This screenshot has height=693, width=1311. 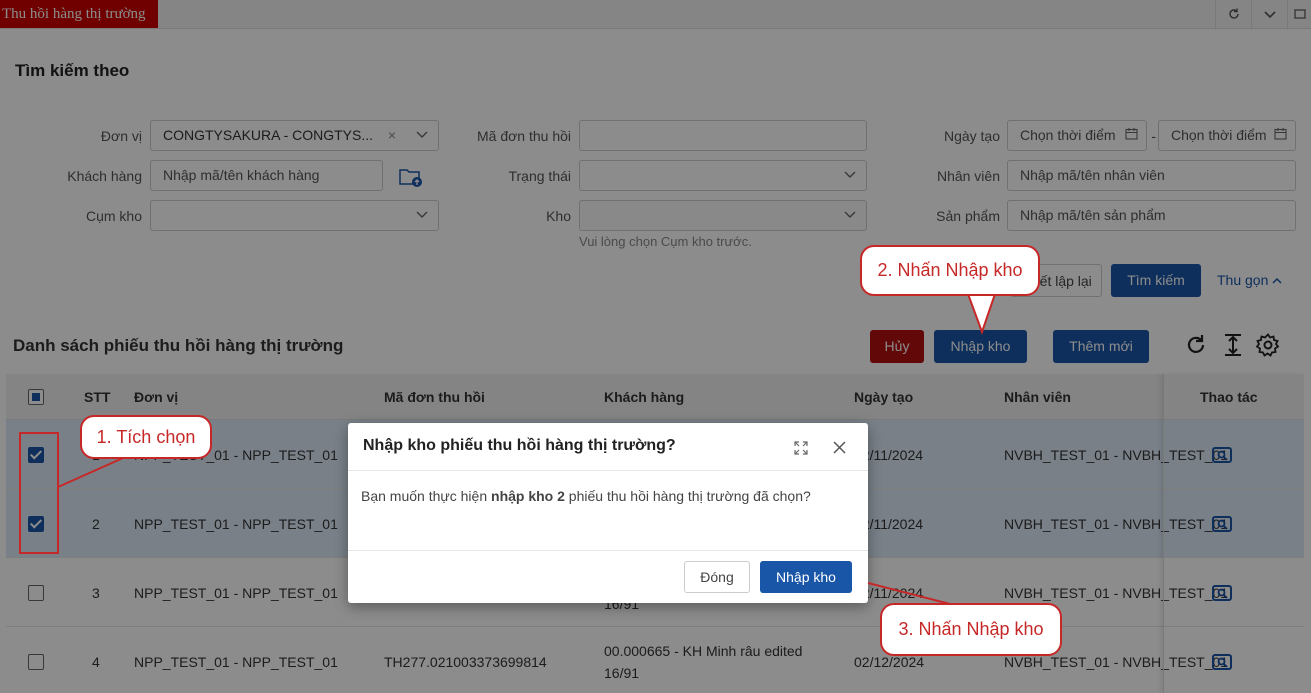 I want to click on callout-step-1: 1. Tích chọn, so click(x=146, y=437).